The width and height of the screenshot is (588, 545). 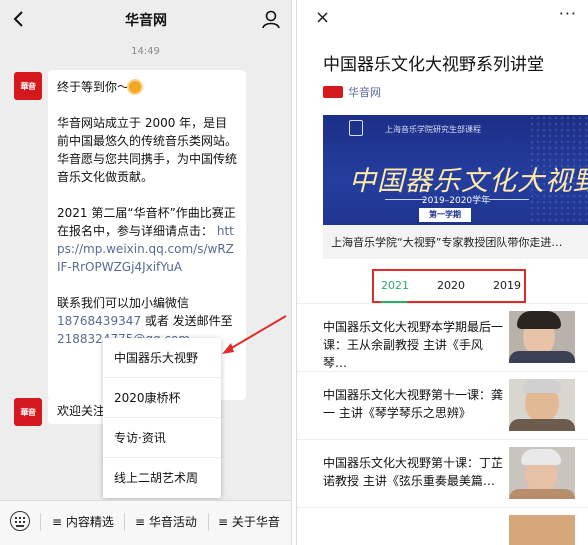 What do you see at coordinates (322, 17) in the screenshot?
I see `close-icon: ×` at bounding box center [322, 17].